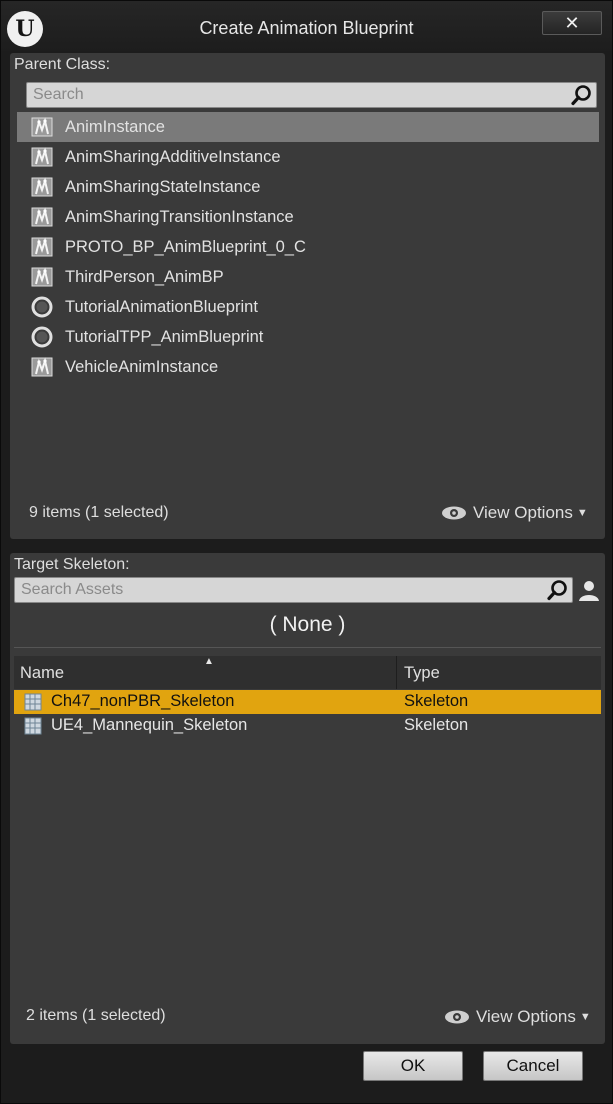 This screenshot has width=613, height=1104. I want to click on parent-class-view-options: View Options ▼, so click(514, 513).